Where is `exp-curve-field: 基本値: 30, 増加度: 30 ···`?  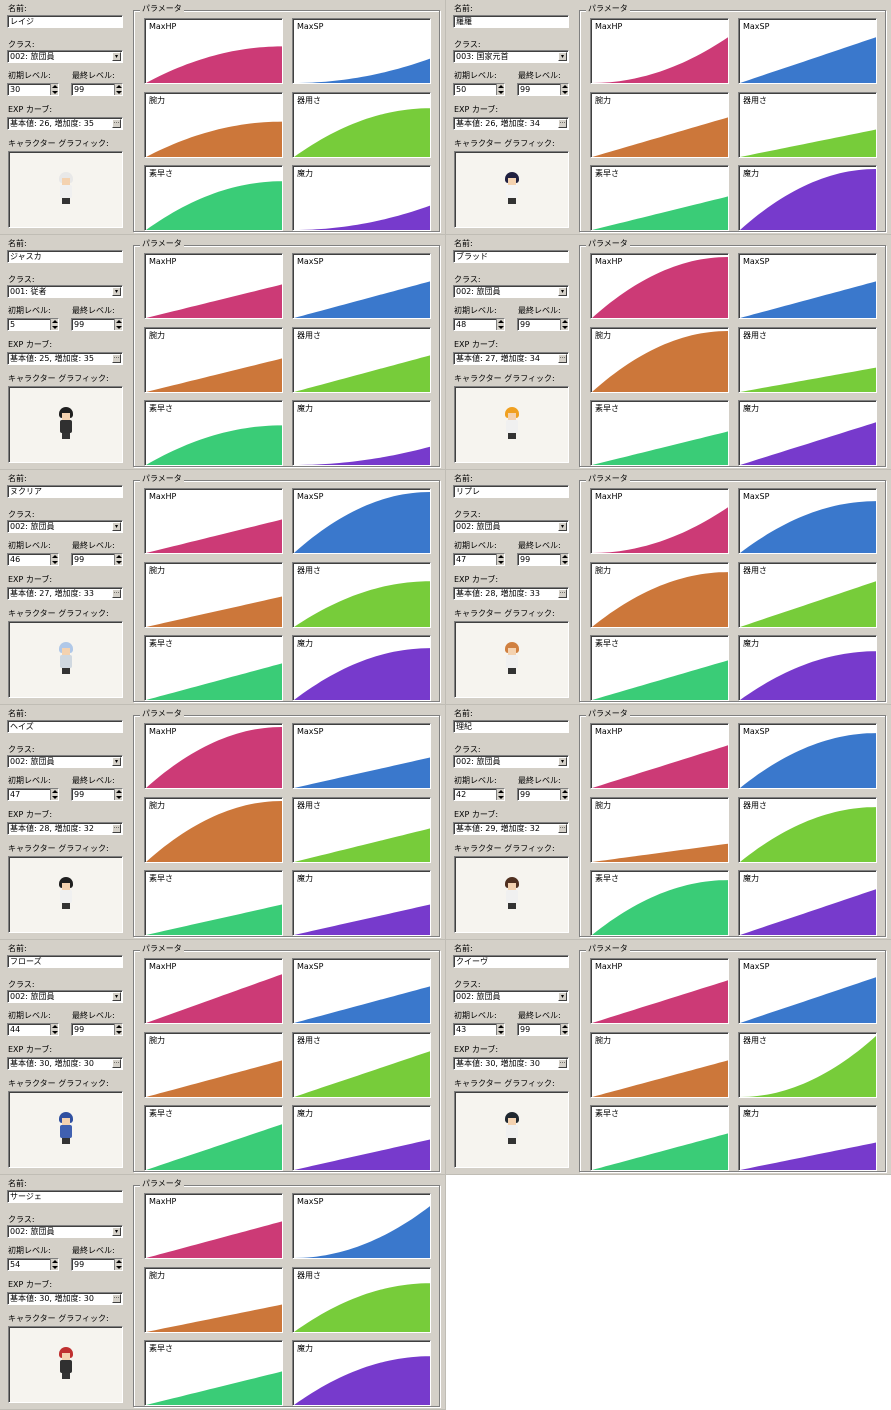 exp-curve-field: 基本値: 30, 増加度: 30 ··· is located at coordinates (65, 1063).